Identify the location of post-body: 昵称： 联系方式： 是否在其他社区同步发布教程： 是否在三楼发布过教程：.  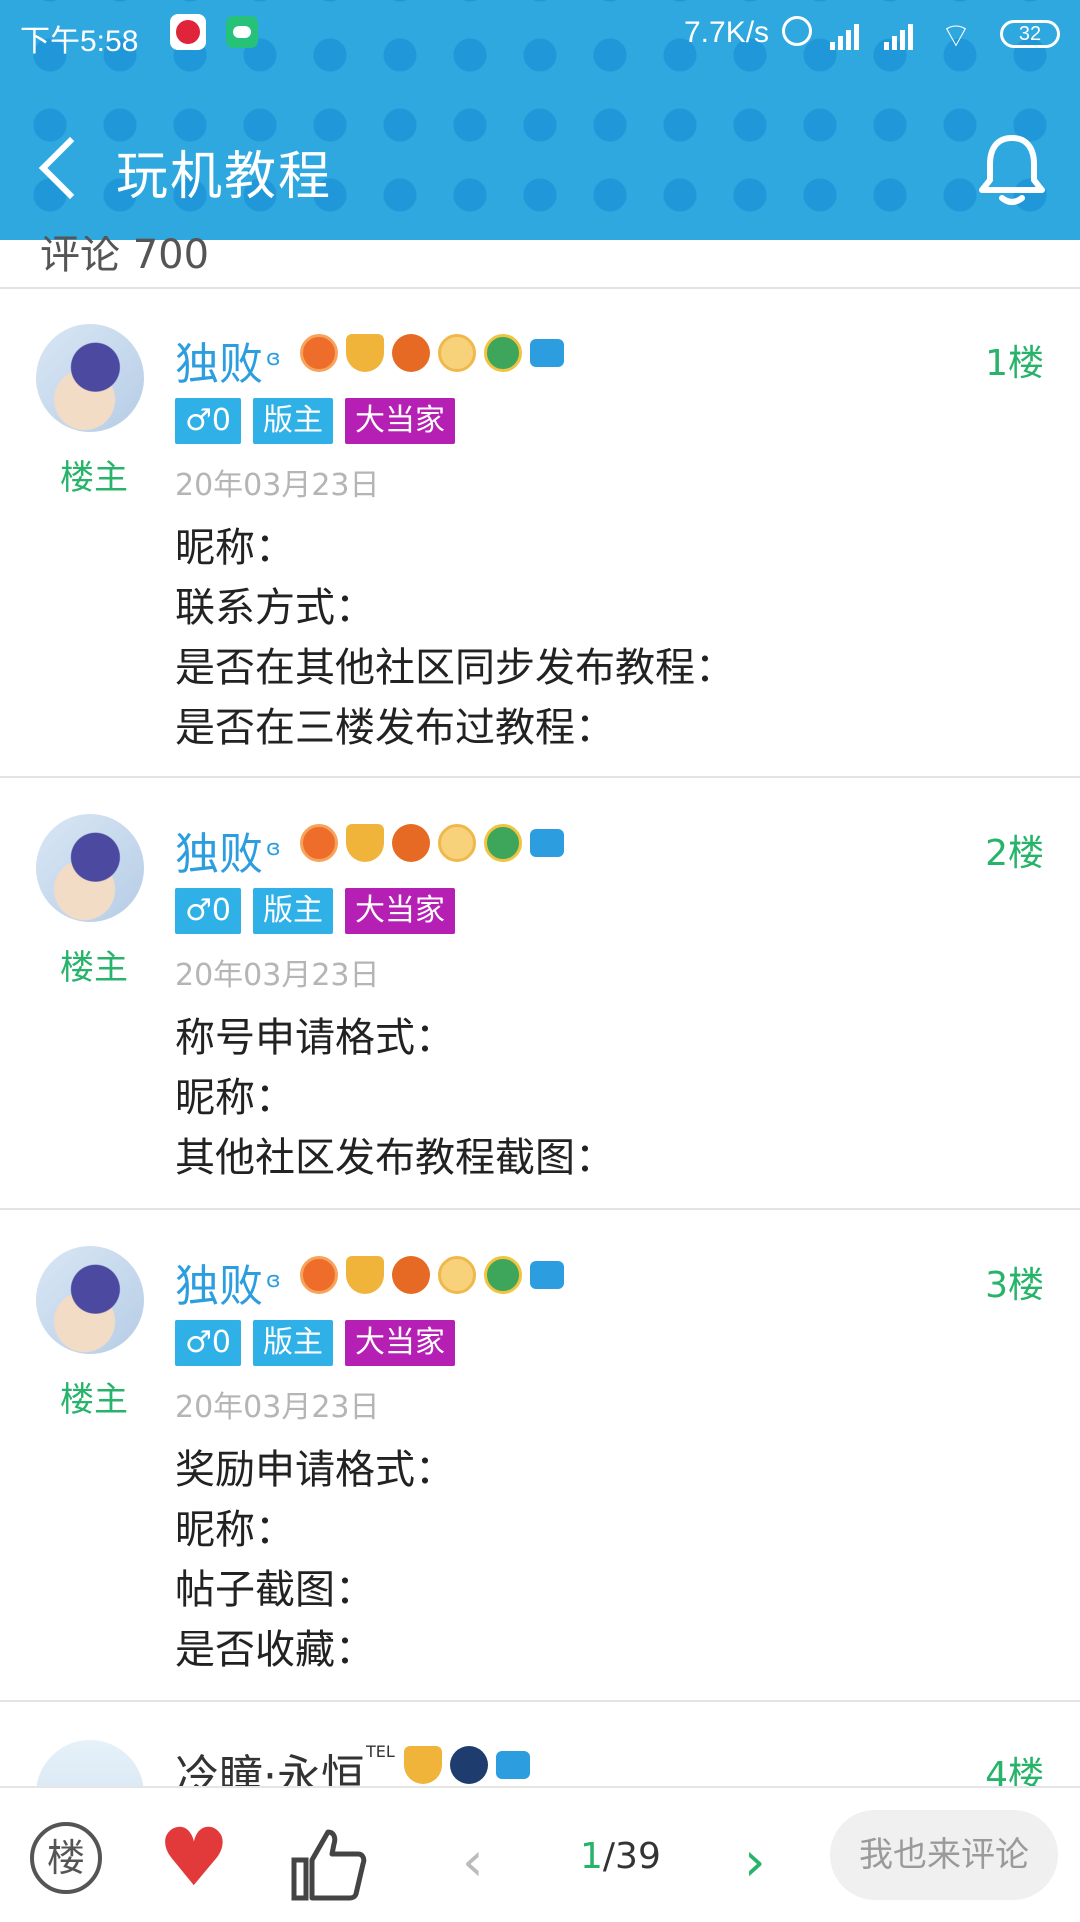
(455, 638).